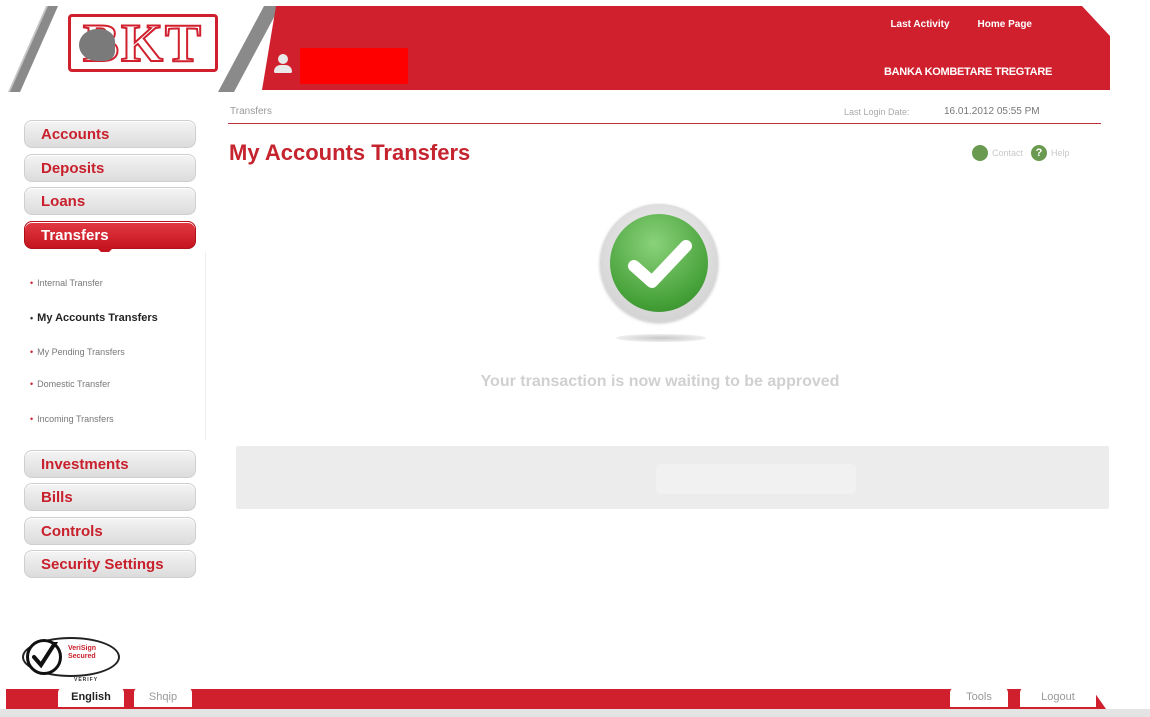 The image size is (1150, 717). I want to click on language-shqip: Shqip, so click(163, 697).